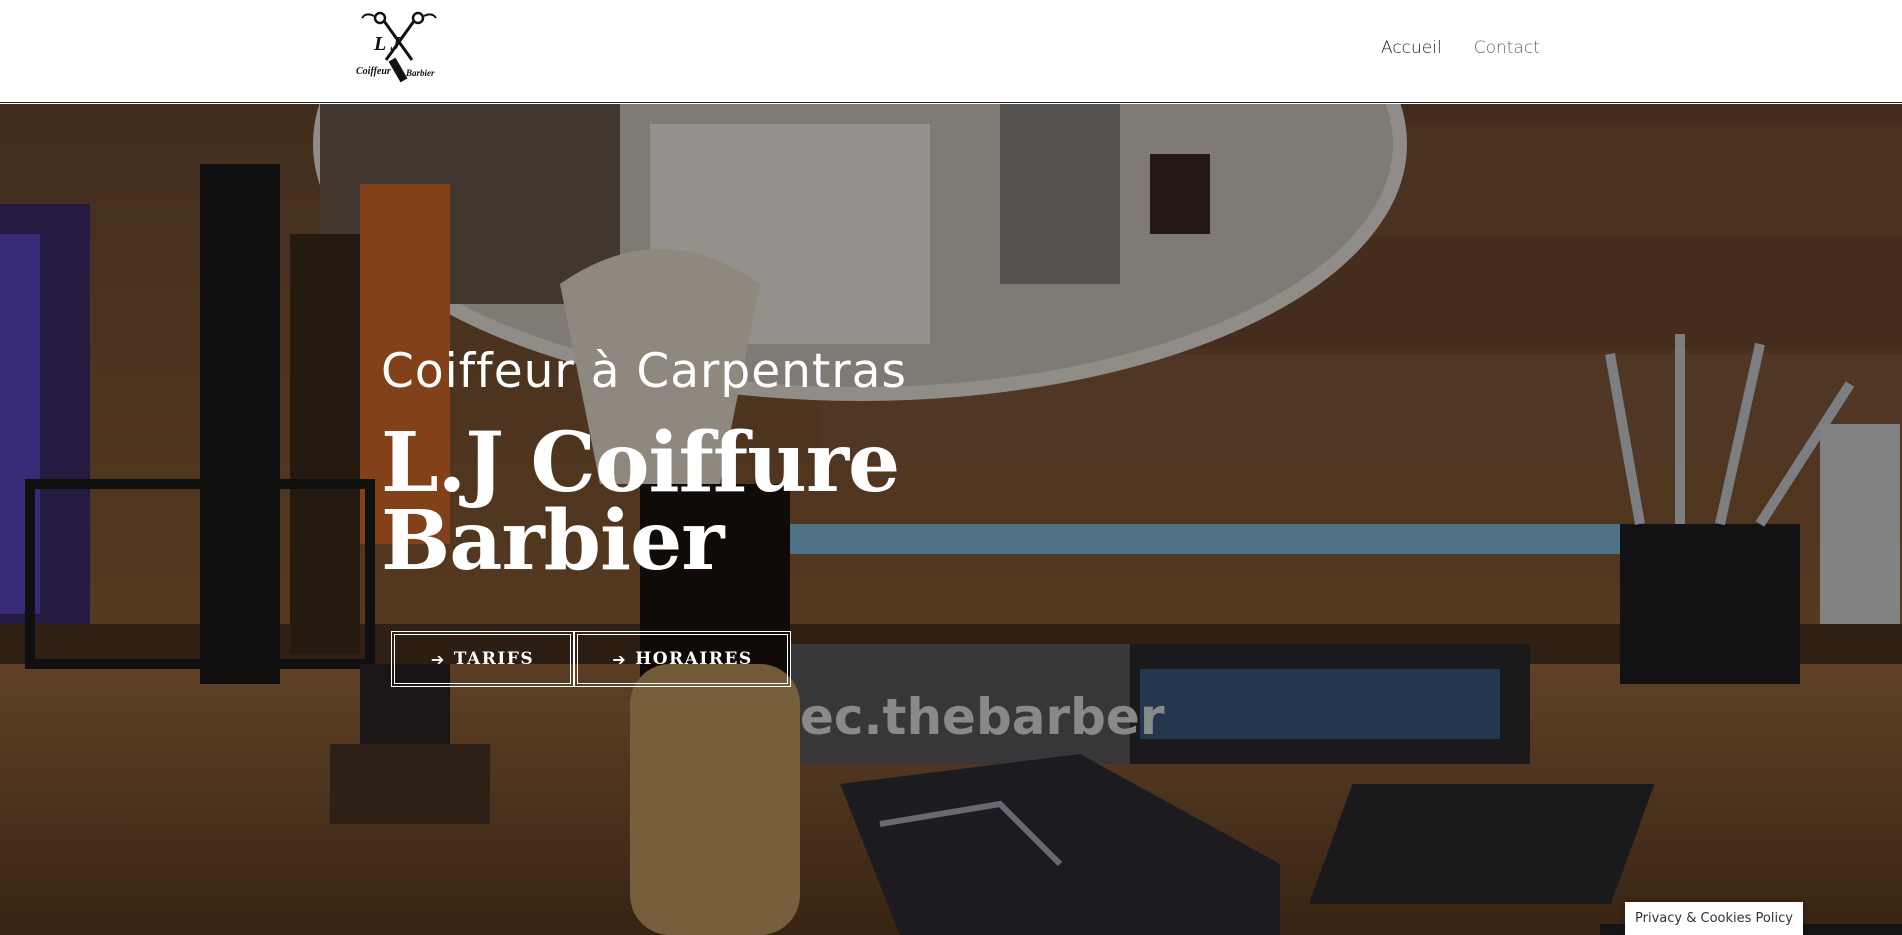 The image size is (1902, 935). I want to click on nav-item-accueil: Accueil, so click(1411, 48).